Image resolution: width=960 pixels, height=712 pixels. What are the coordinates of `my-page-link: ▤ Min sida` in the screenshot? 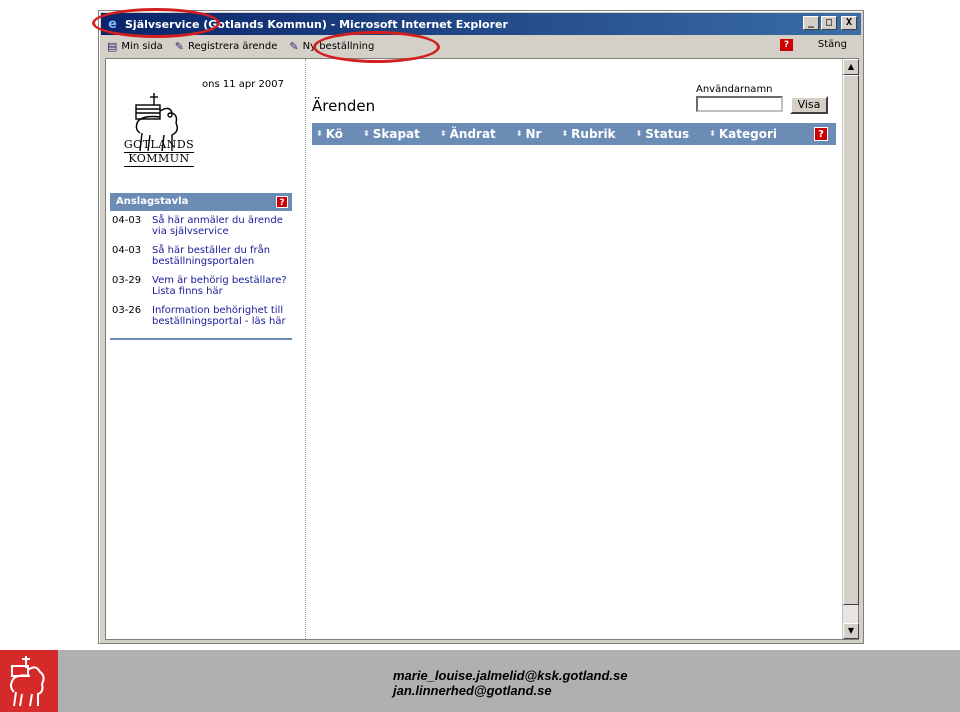 It's located at (135, 46).